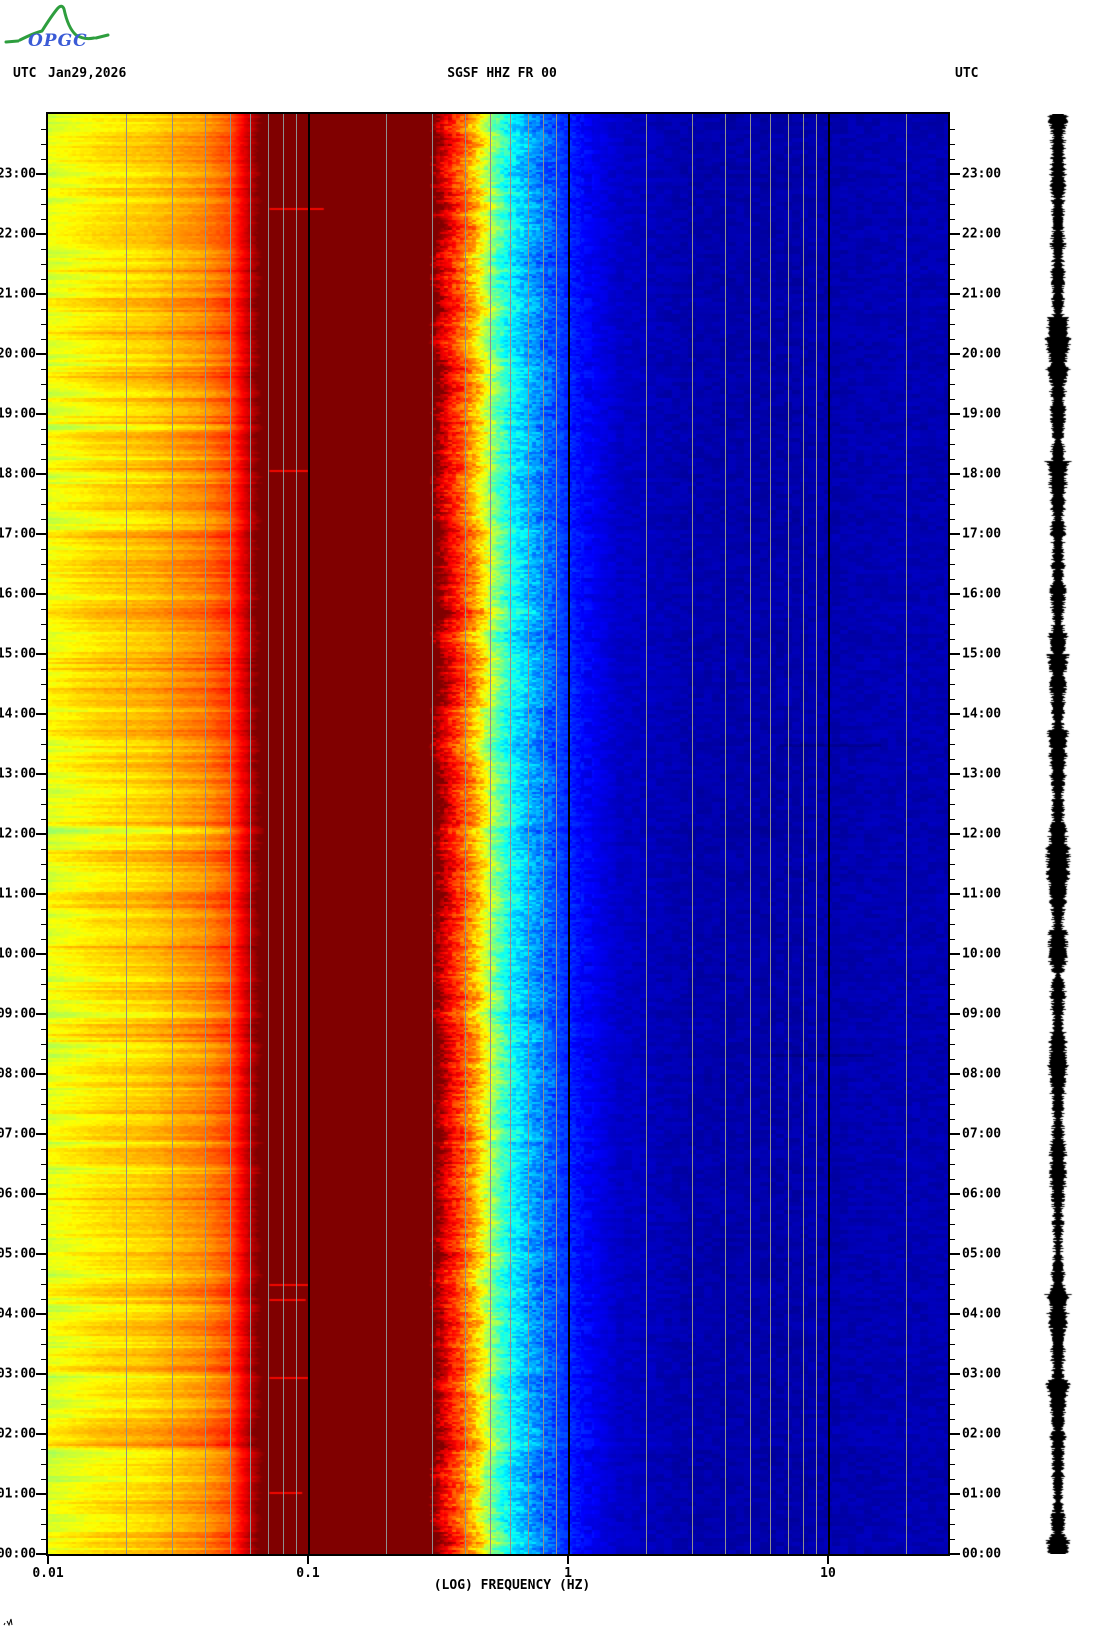 The width and height of the screenshot is (1102, 1634). I want to click on time-label-right: 21:00, so click(982, 294).